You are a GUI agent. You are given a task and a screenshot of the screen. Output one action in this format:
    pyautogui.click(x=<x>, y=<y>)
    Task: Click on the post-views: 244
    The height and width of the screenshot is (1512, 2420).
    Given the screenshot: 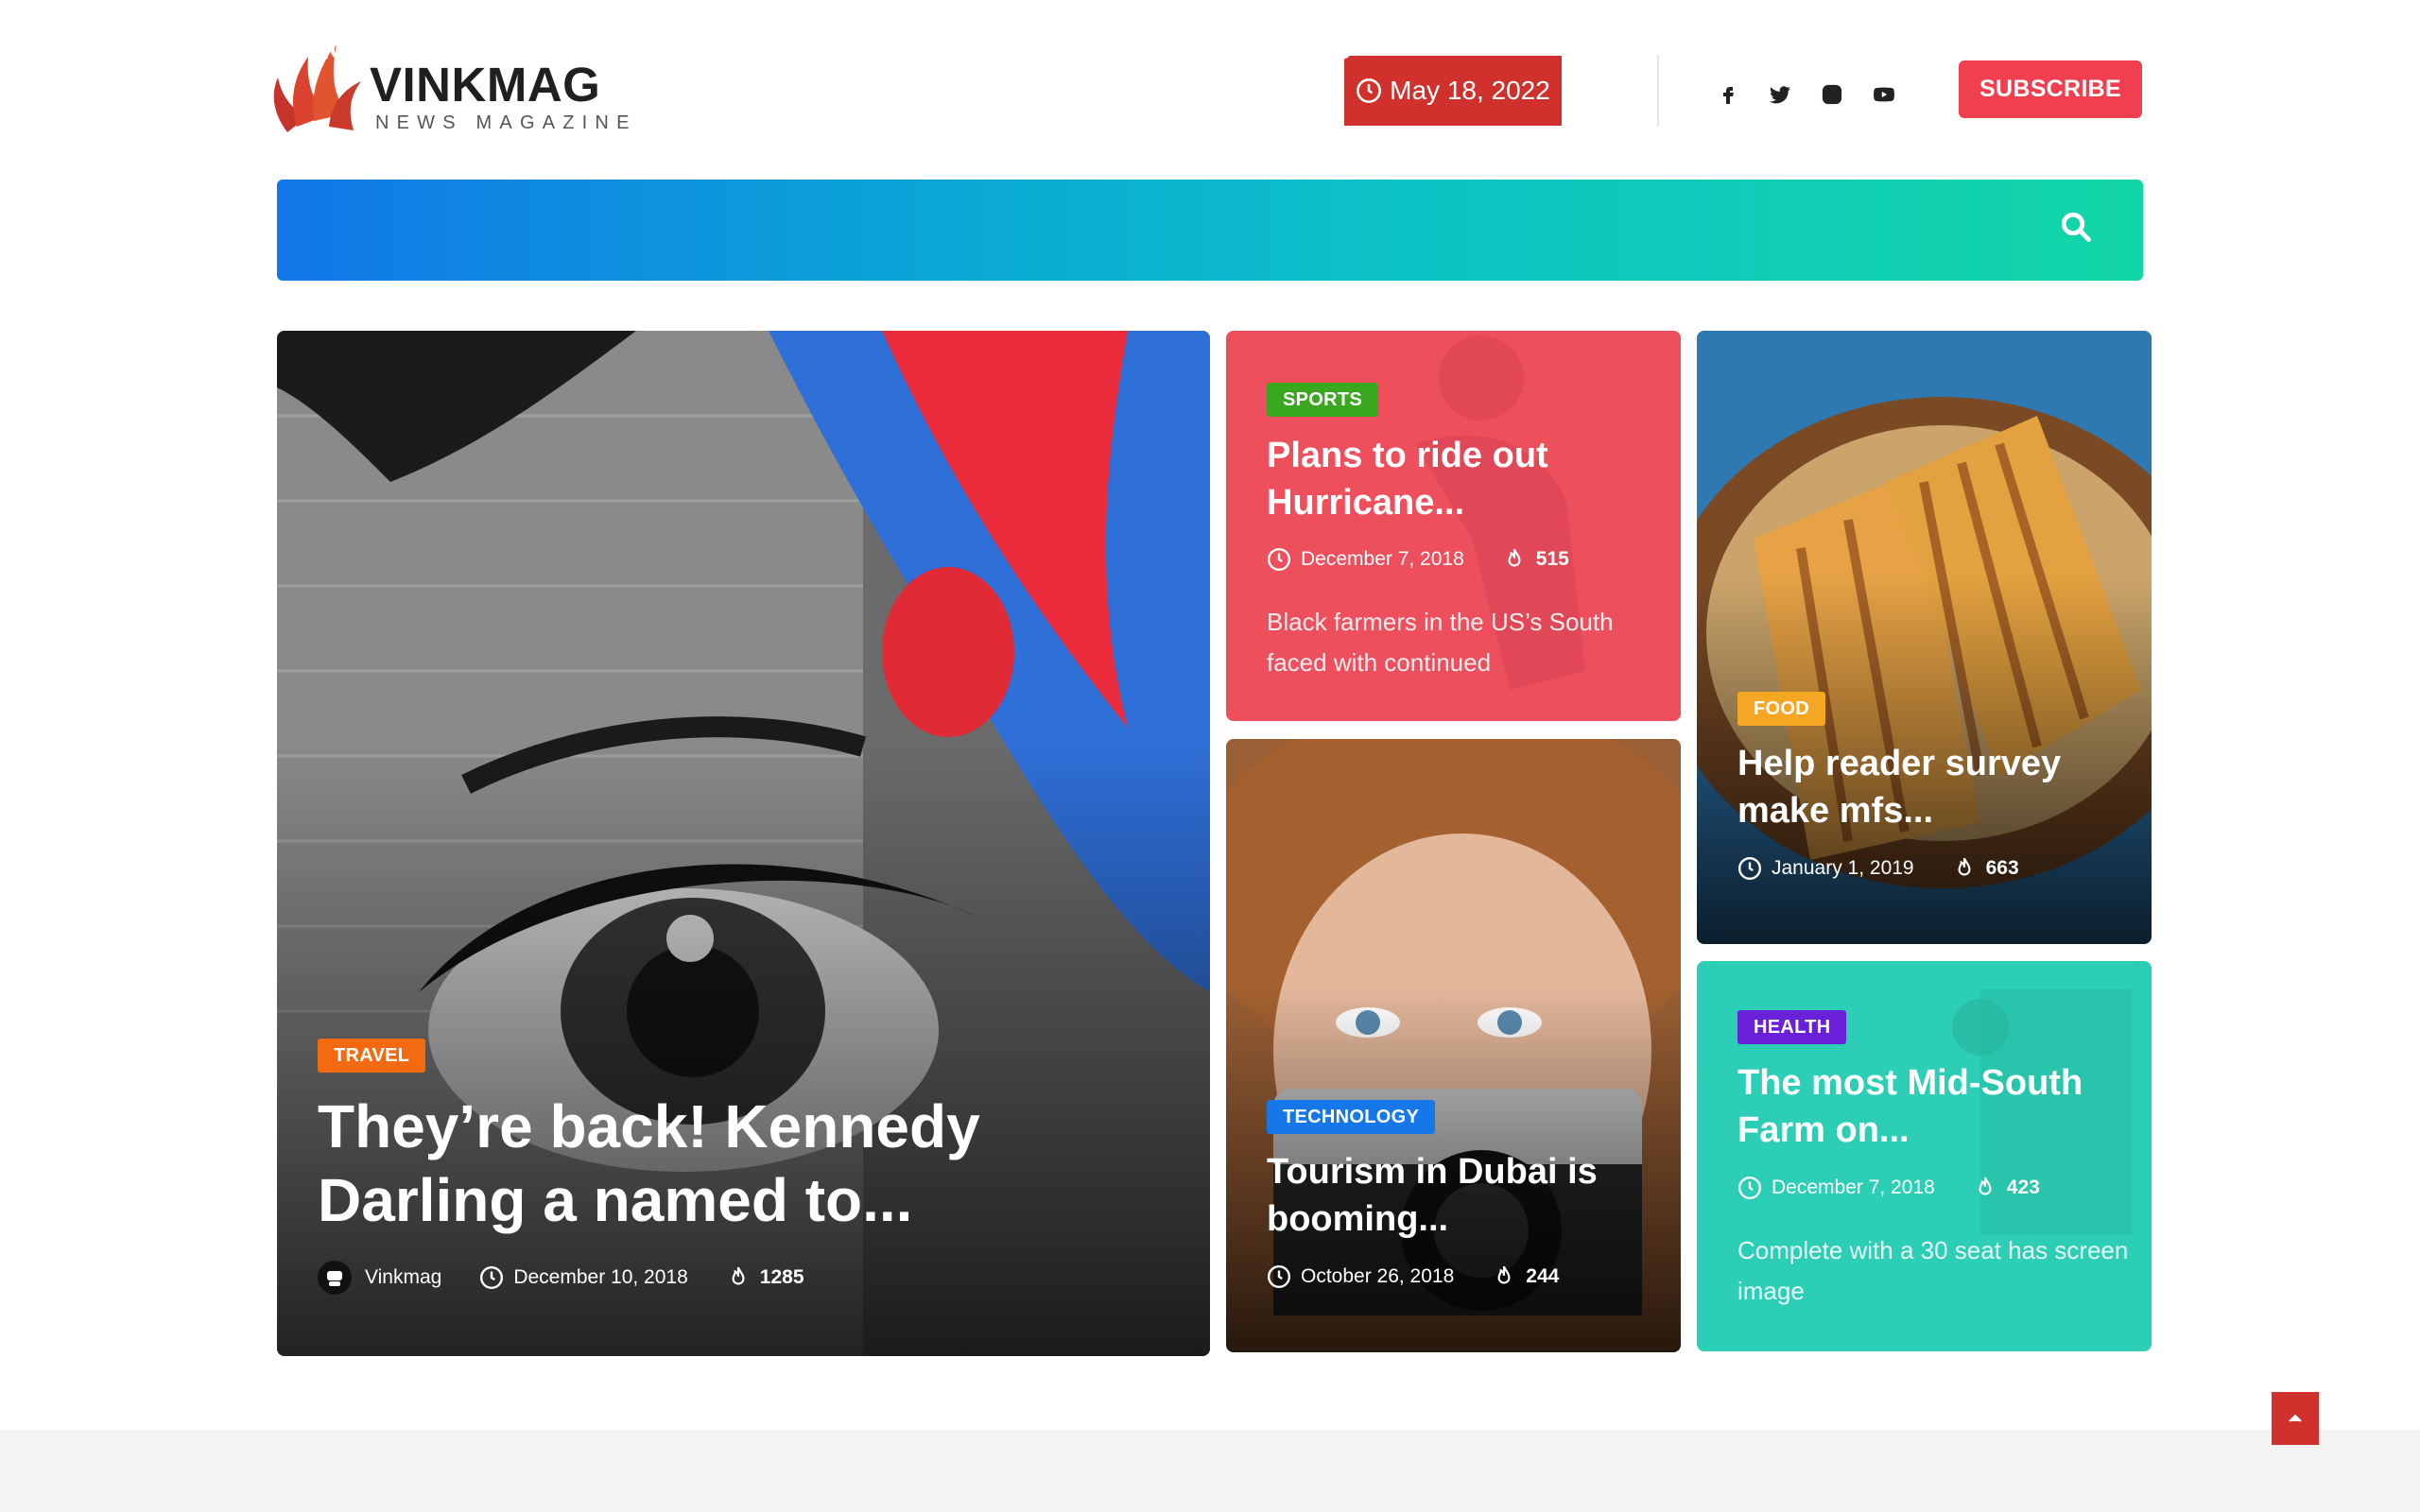 What is the action you would take?
    pyautogui.click(x=1525, y=1276)
    